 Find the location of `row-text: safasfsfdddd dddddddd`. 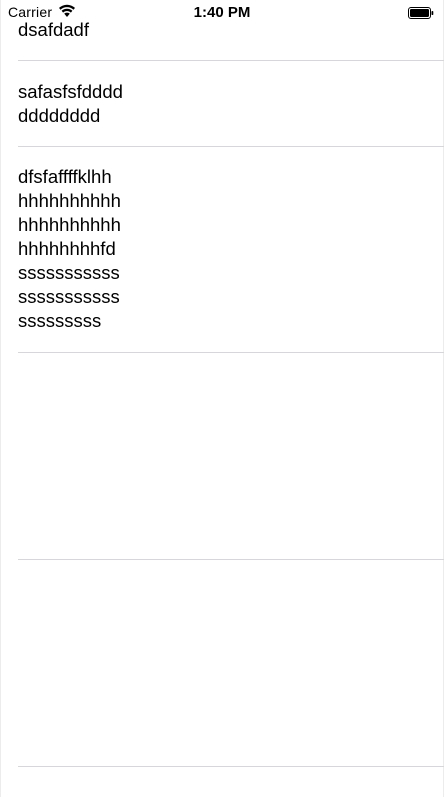

row-text: safasfsfdddd dddddddd is located at coordinates (70, 103).